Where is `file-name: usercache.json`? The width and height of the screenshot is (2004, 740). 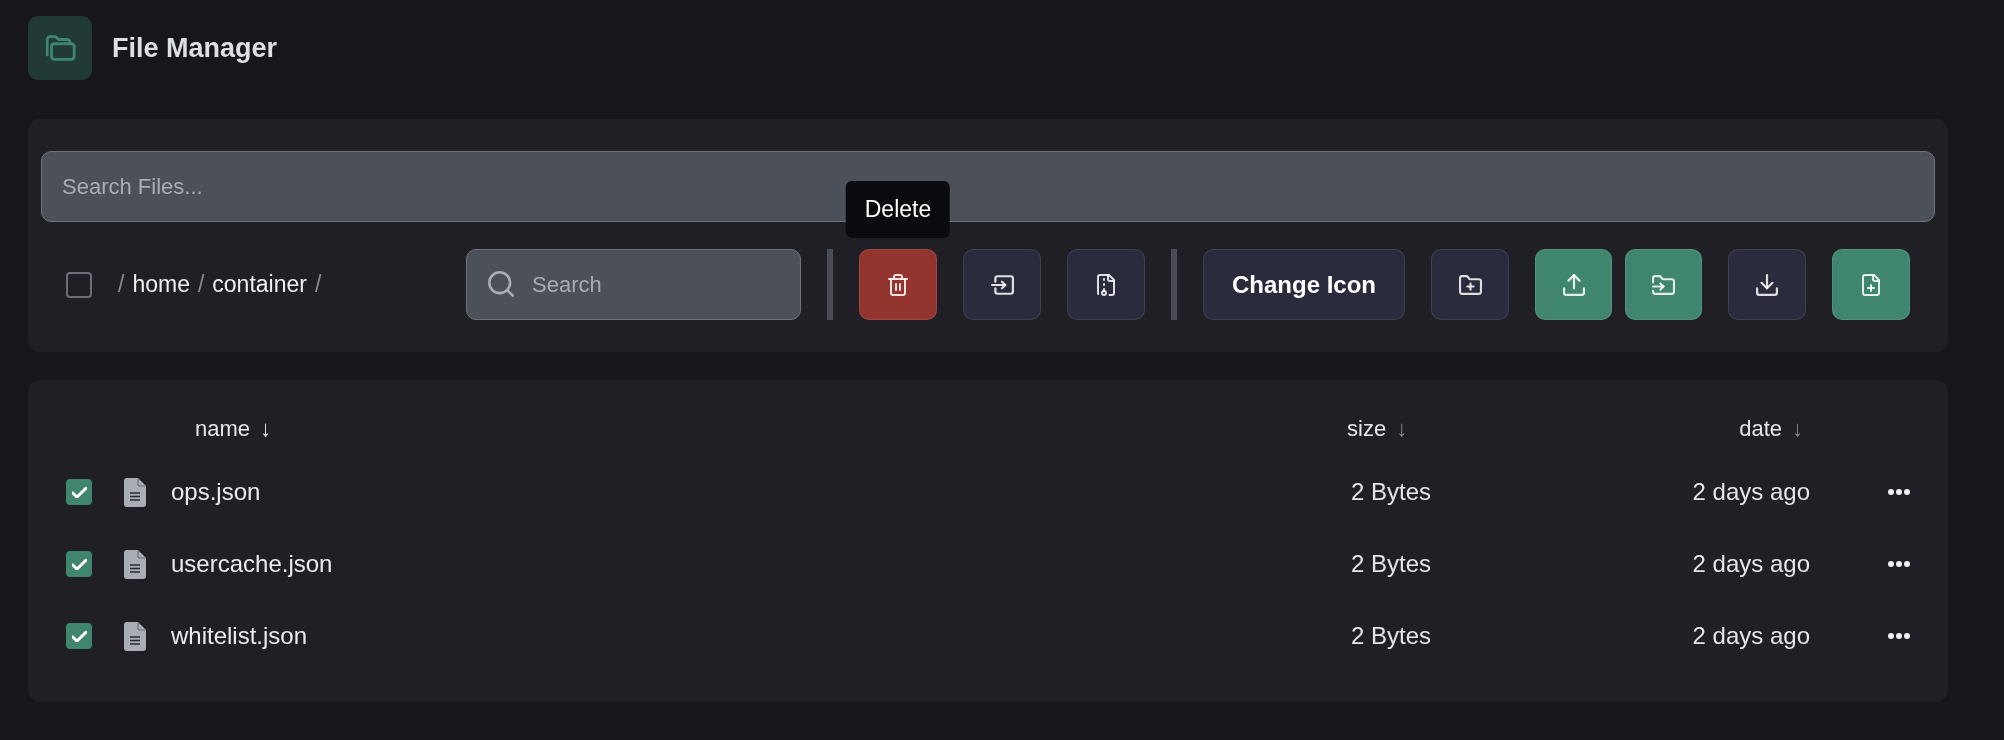 file-name: usercache.json is located at coordinates (252, 564).